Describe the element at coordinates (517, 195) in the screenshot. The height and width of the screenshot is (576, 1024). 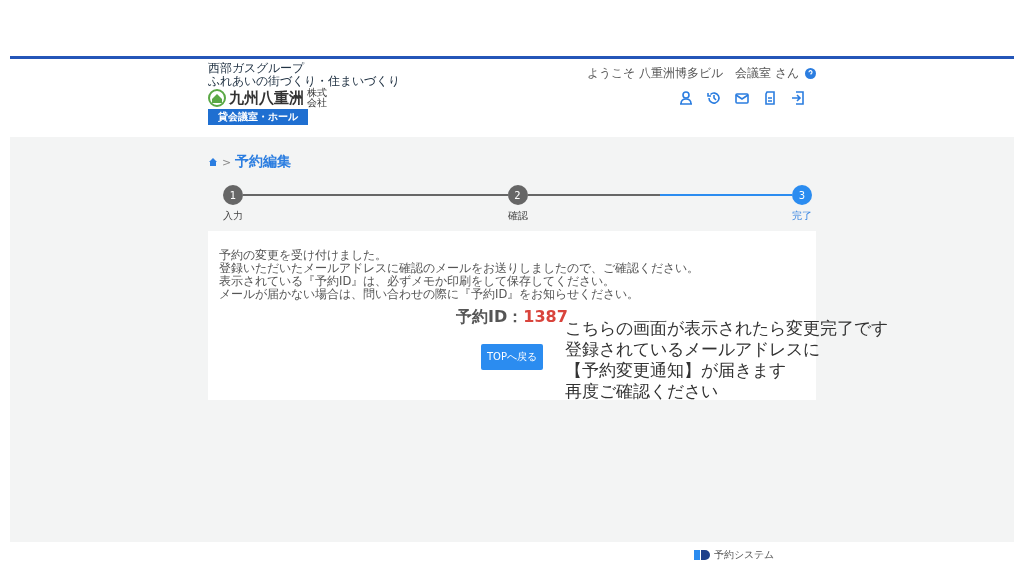
I see `step-number: 2` at that location.